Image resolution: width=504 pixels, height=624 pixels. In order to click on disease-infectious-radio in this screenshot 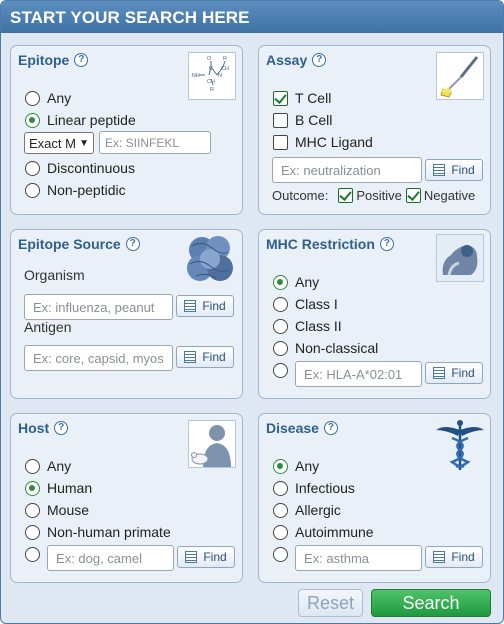, I will do `click(280, 488)`.